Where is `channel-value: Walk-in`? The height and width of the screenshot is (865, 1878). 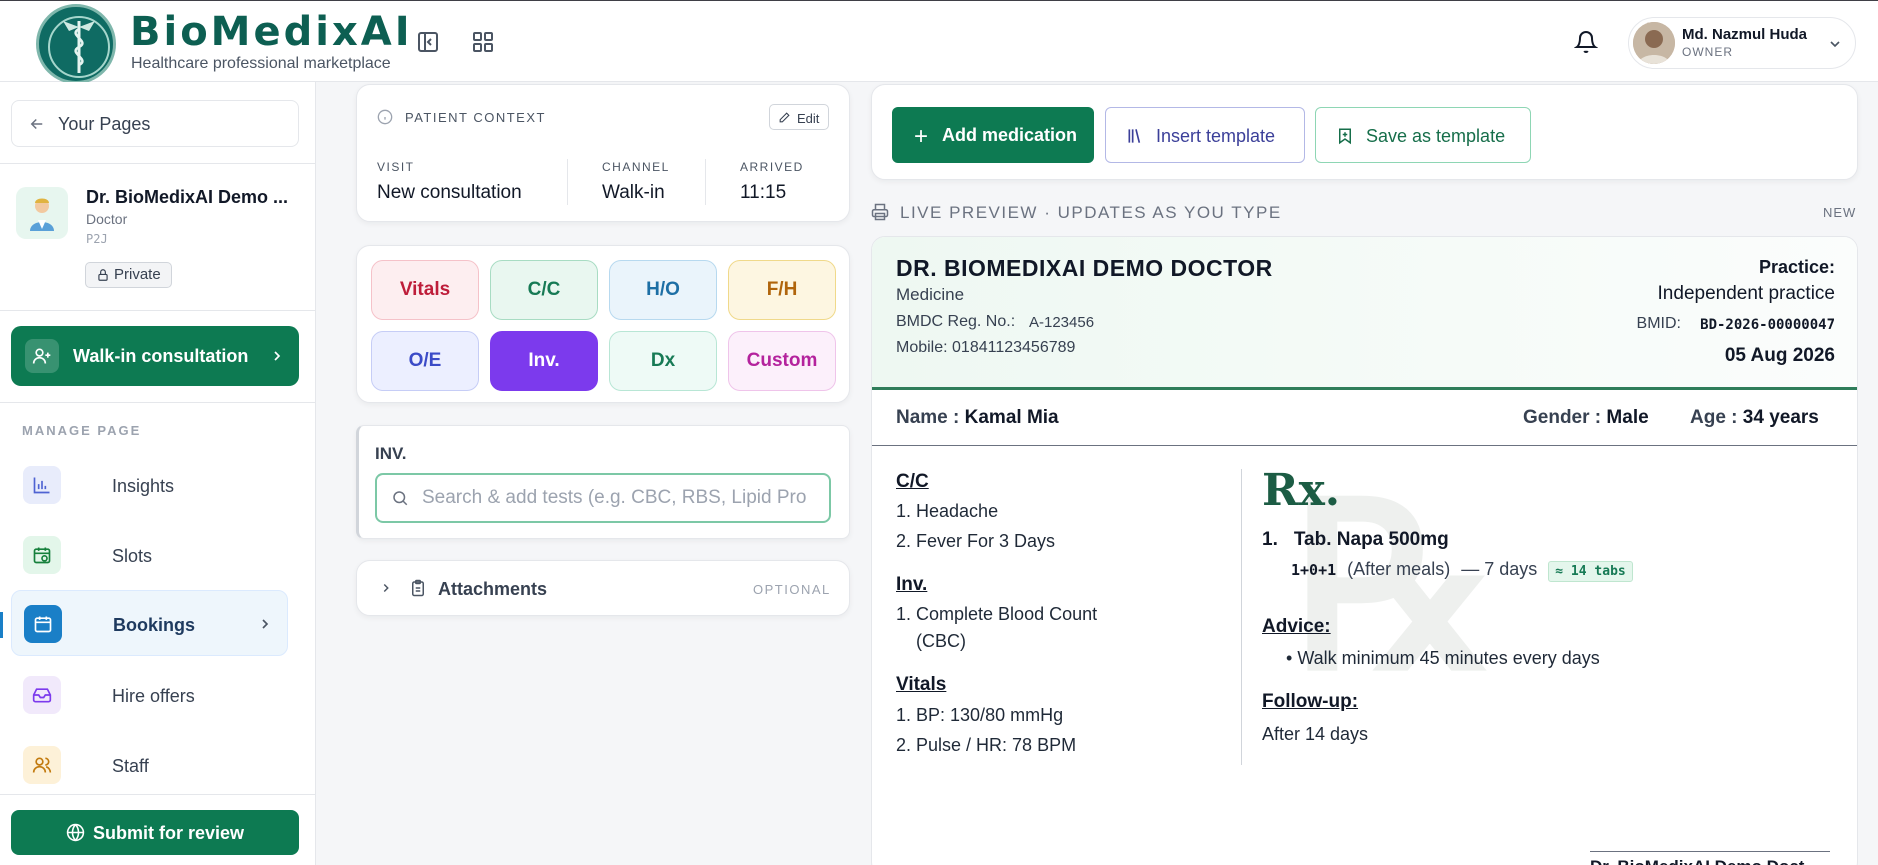 channel-value: Walk-in is located at coordinates (633, 192).